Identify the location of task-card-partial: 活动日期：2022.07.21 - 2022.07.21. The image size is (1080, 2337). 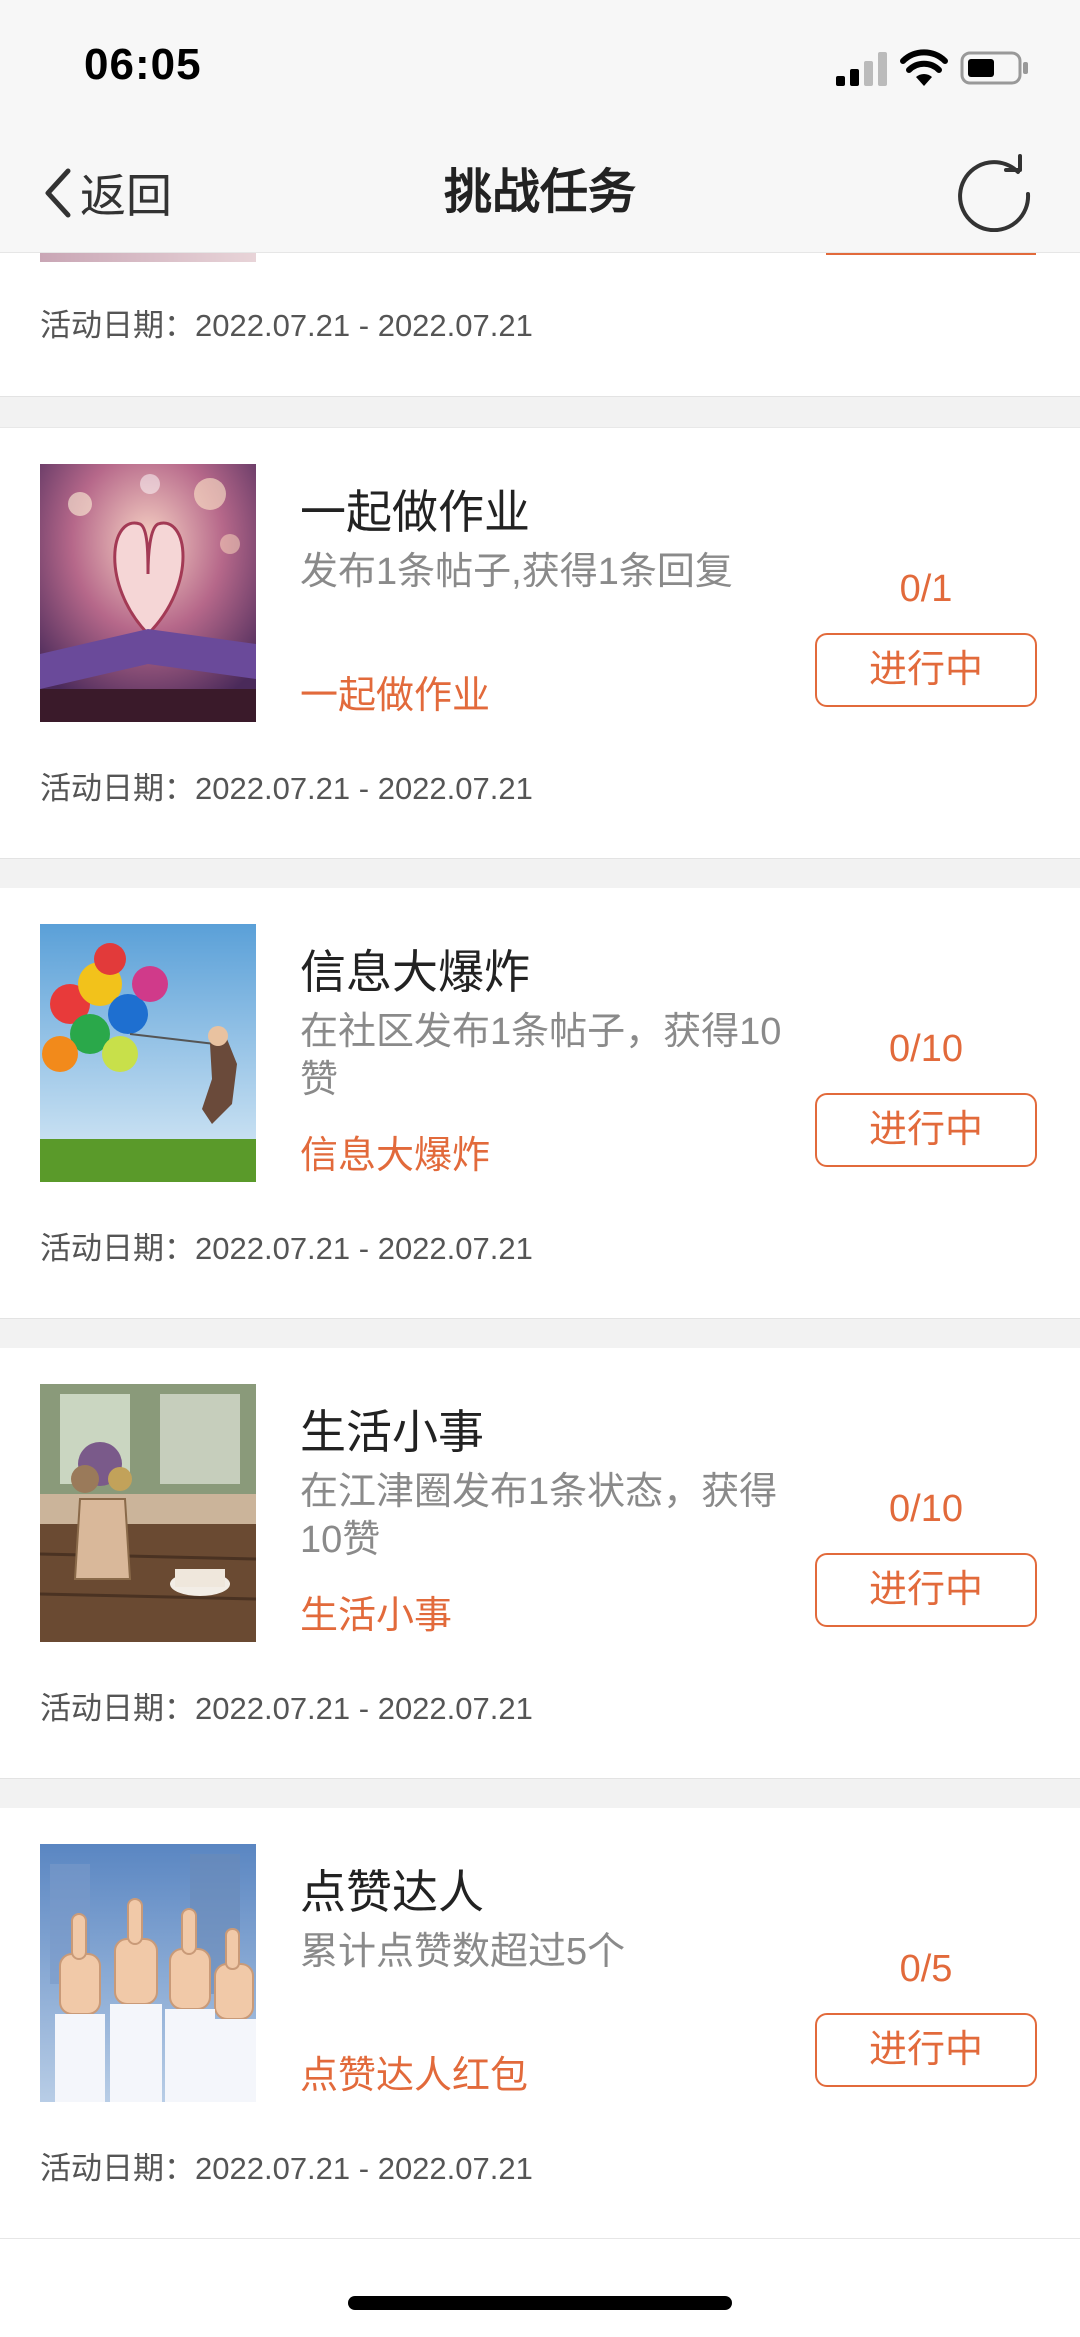
(540, 324).